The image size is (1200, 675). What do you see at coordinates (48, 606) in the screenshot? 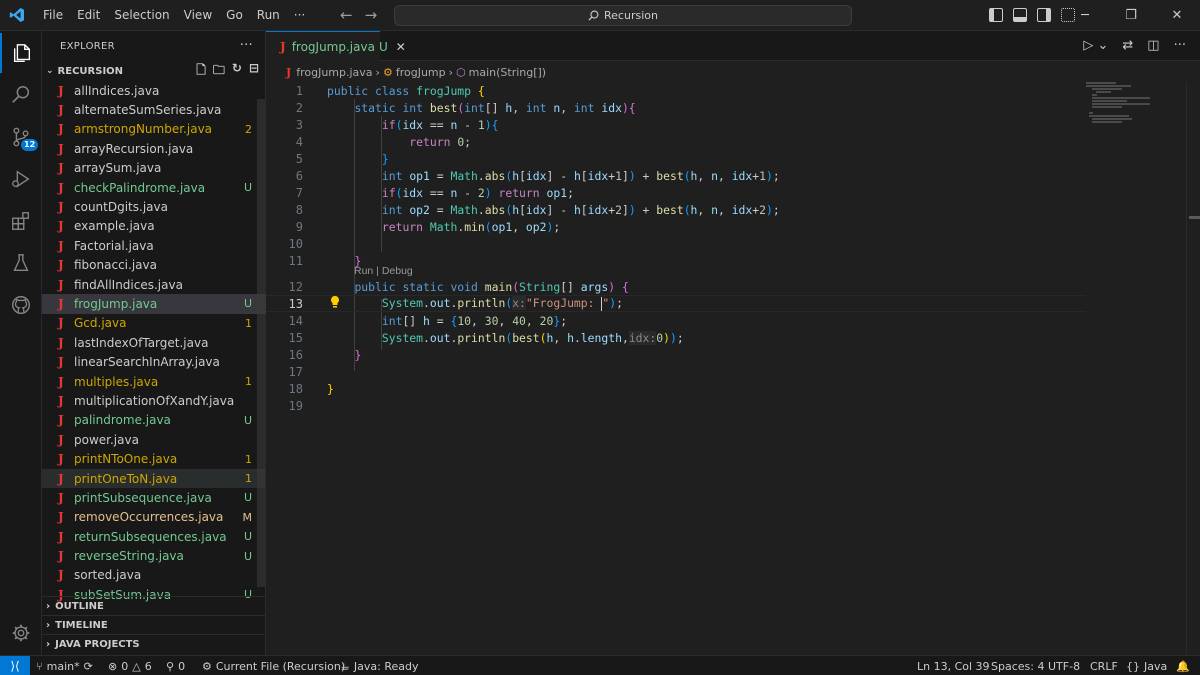
I see `chevron-right-icon: ›` at bounding box center [48, 606].